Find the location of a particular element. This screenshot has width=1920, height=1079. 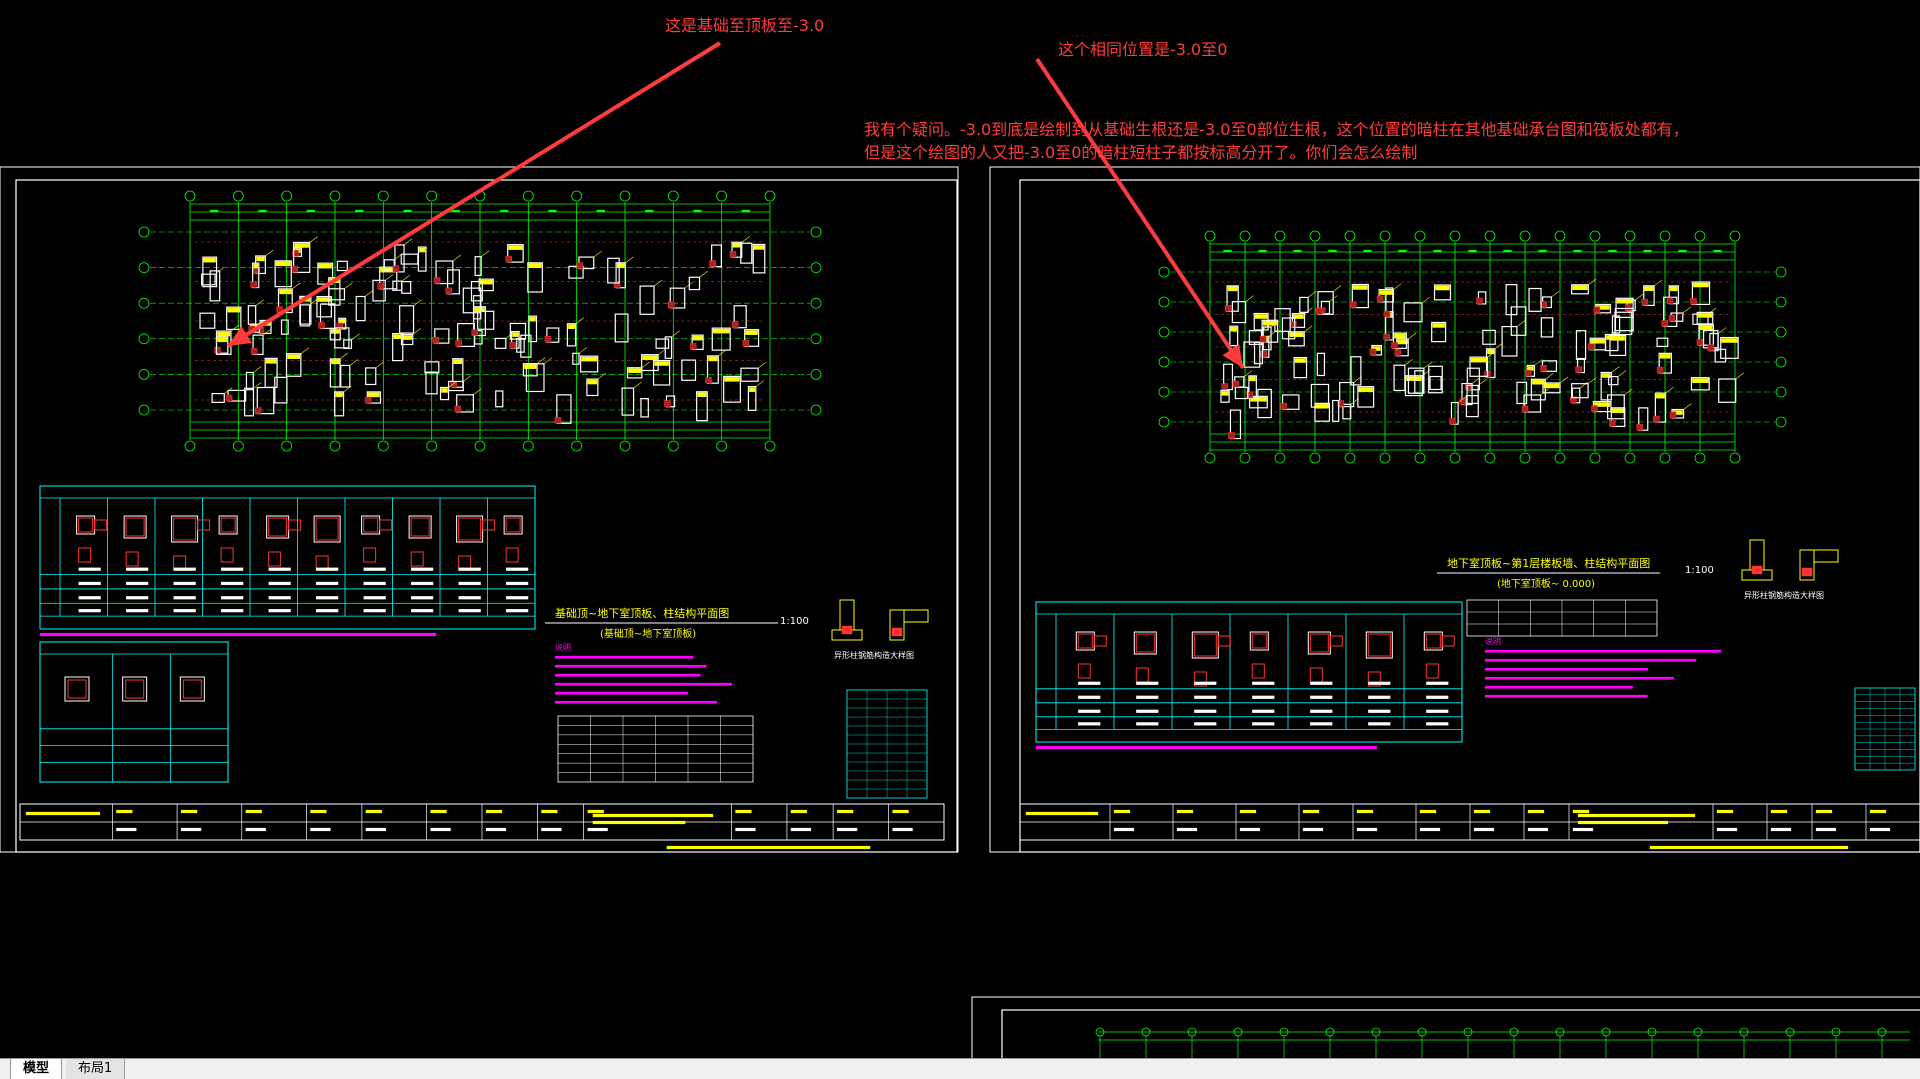

left-section-tie is located at coordinates (227, 555).